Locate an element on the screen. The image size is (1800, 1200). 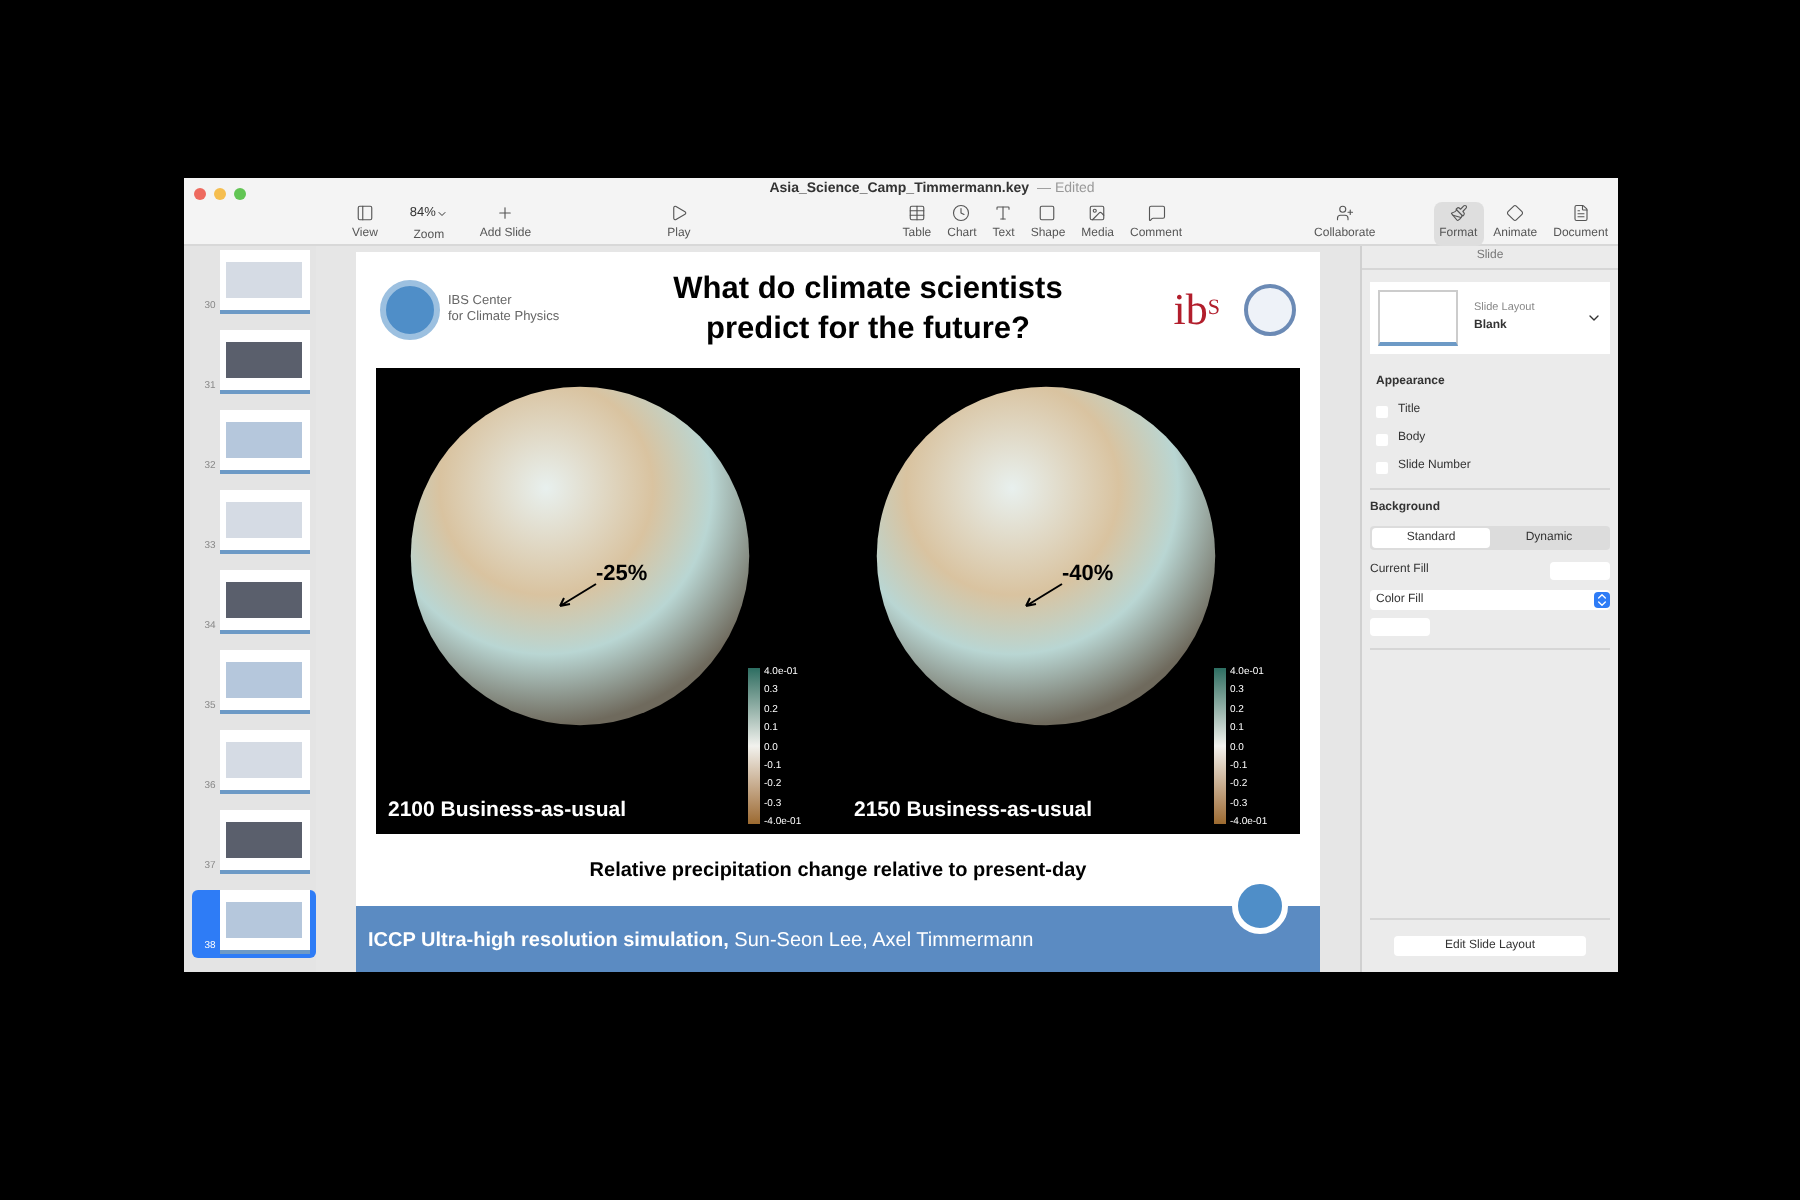
seal-icon is located at coordinates (1270, 310).